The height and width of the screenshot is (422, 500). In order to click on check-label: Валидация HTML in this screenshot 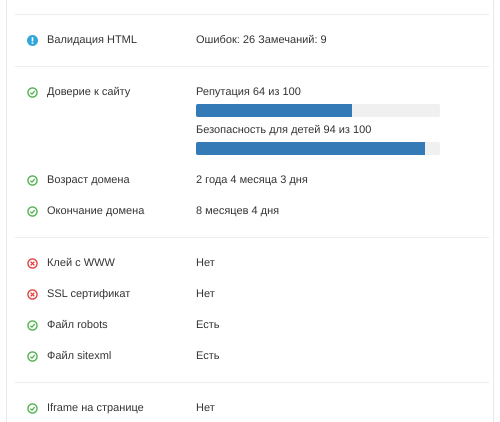, I will do `click(92, 40)`.